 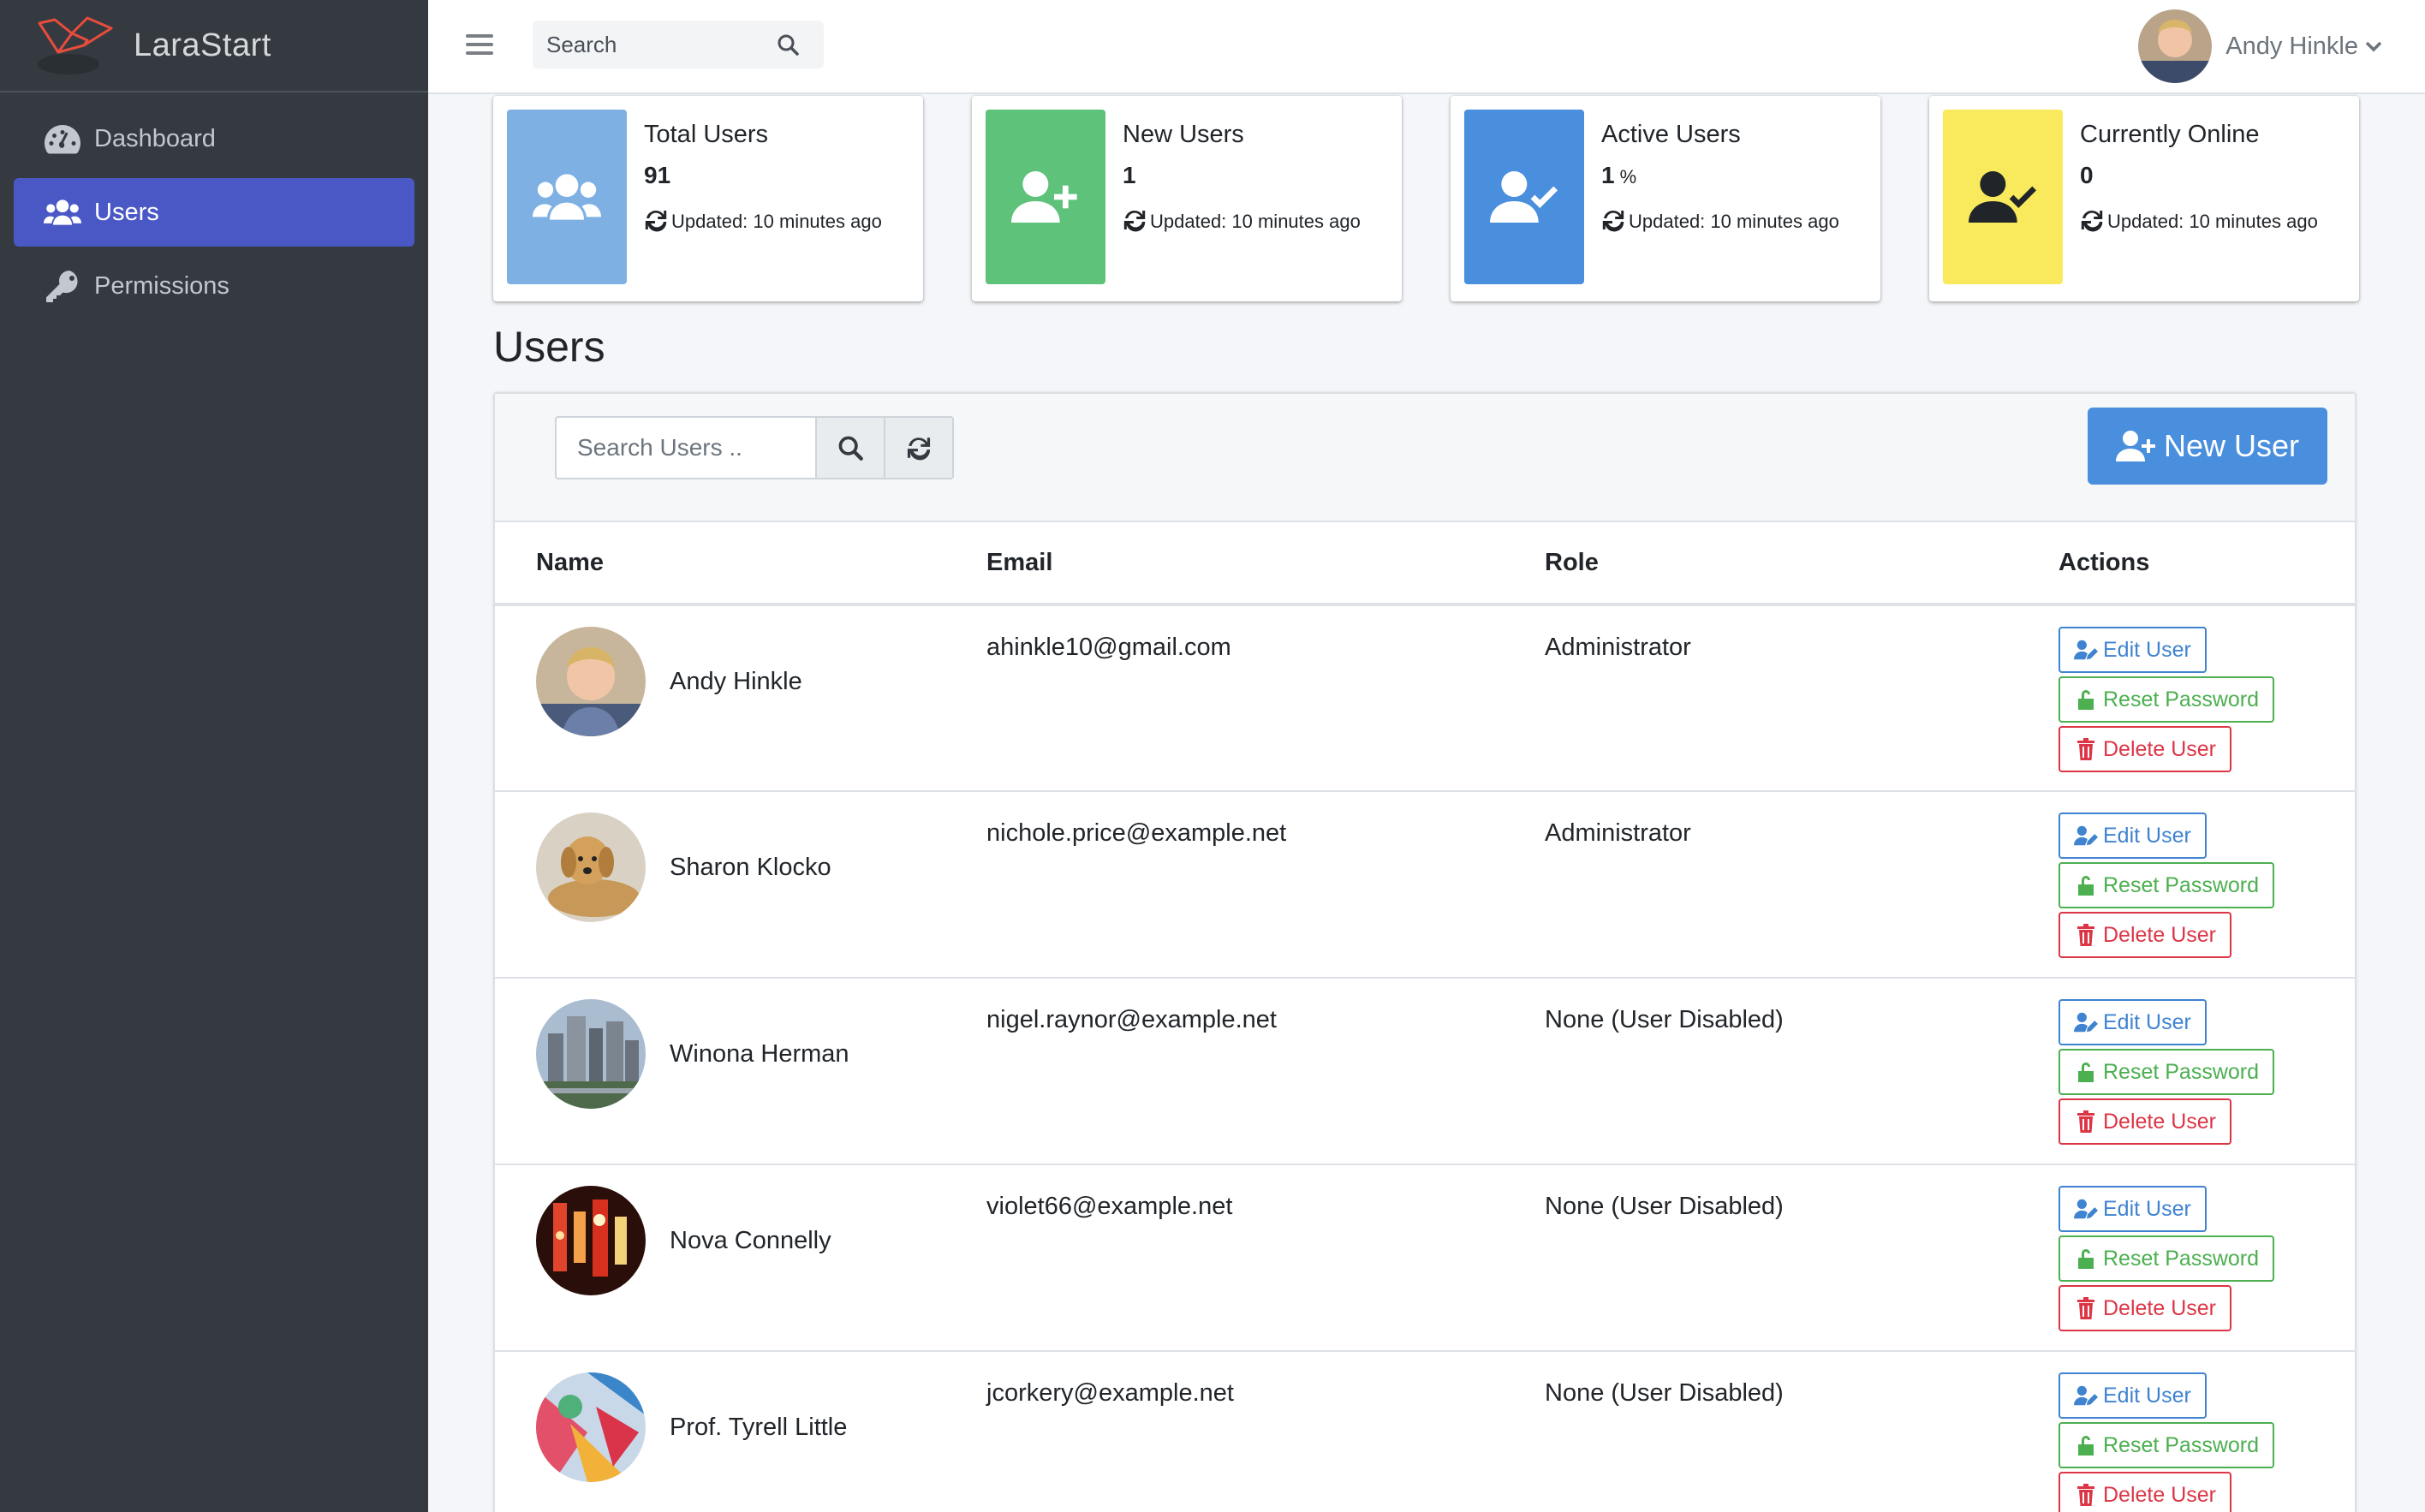 I want to click on sidebar-item-label: Users, so click(x=126, y=212).